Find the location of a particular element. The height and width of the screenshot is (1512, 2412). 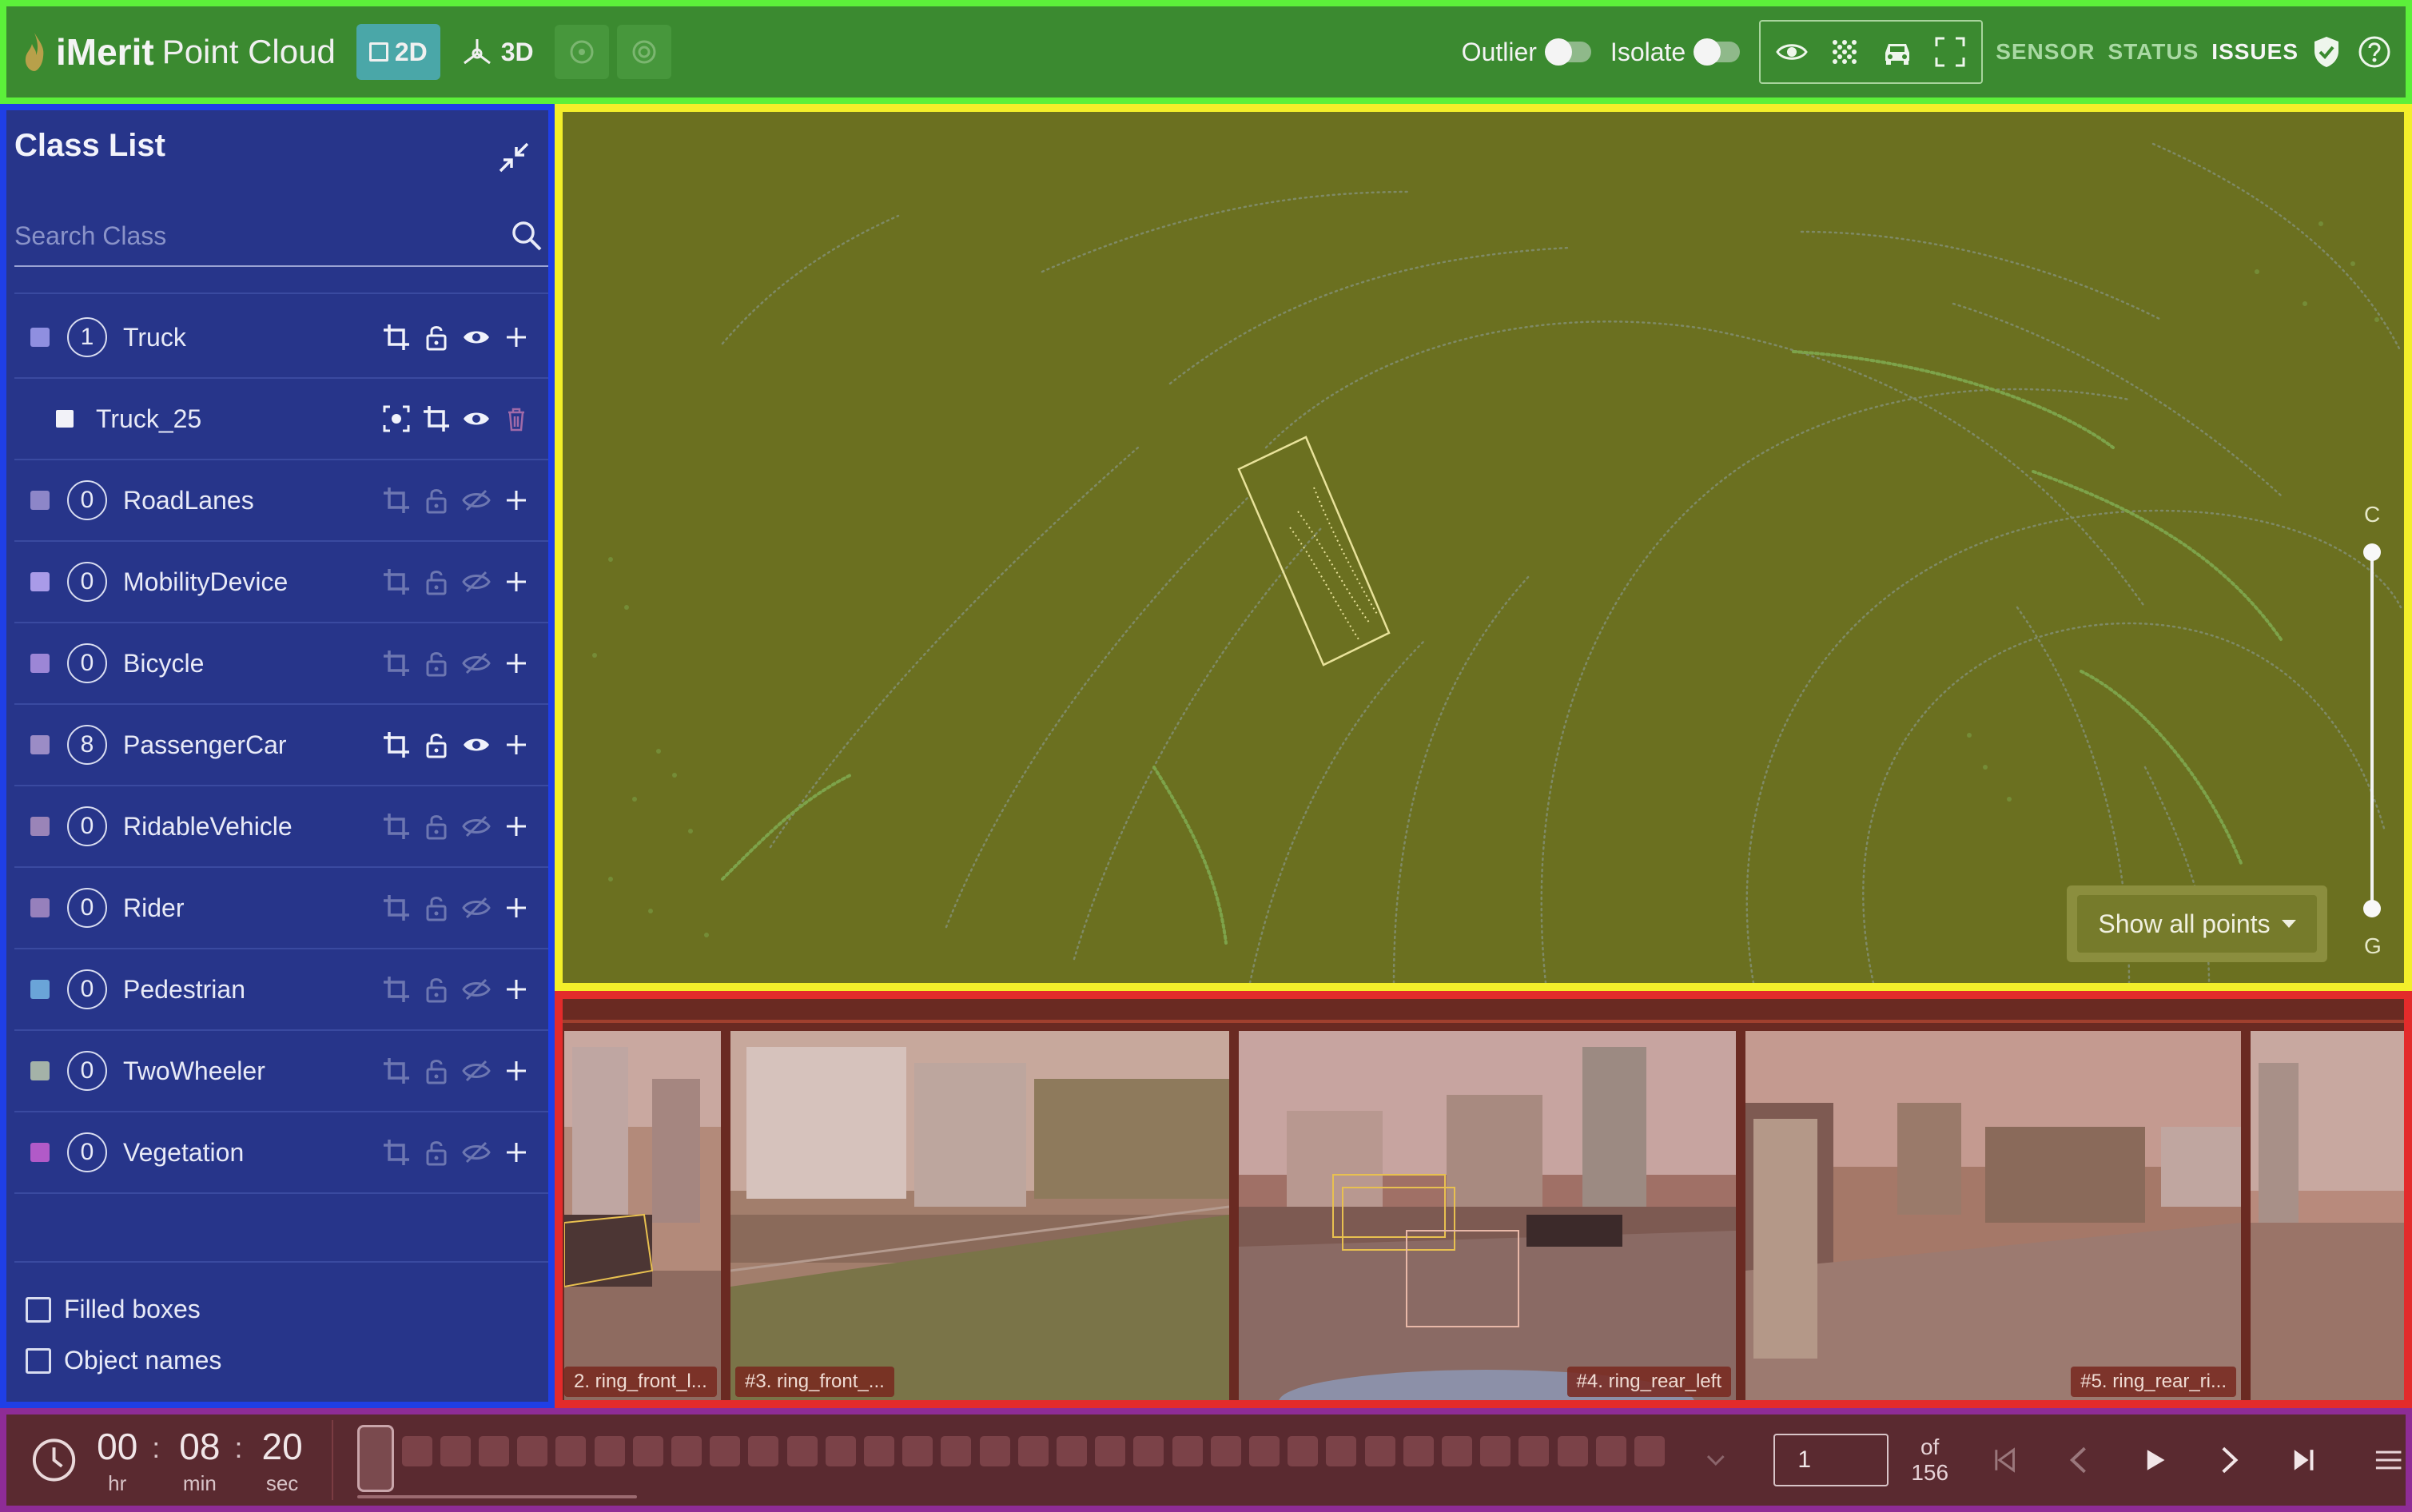

class-row-truck: 1 Truck is located at coordinates (281, 338).